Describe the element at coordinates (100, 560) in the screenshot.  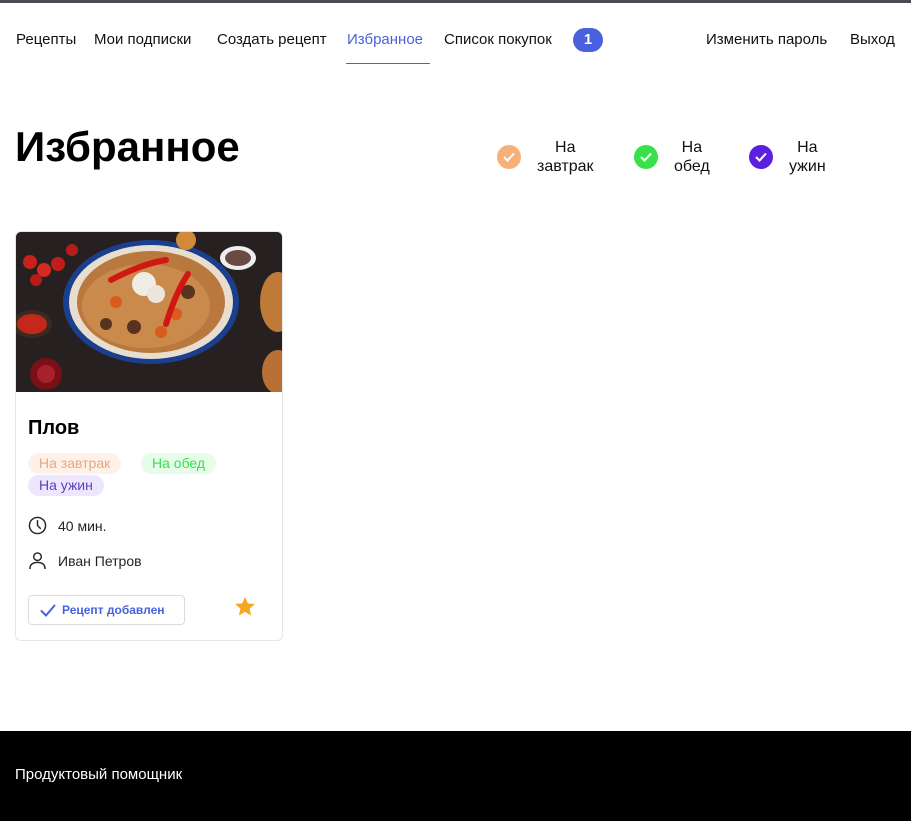
I see `recipe-author-name: Иван Петров` at that location.